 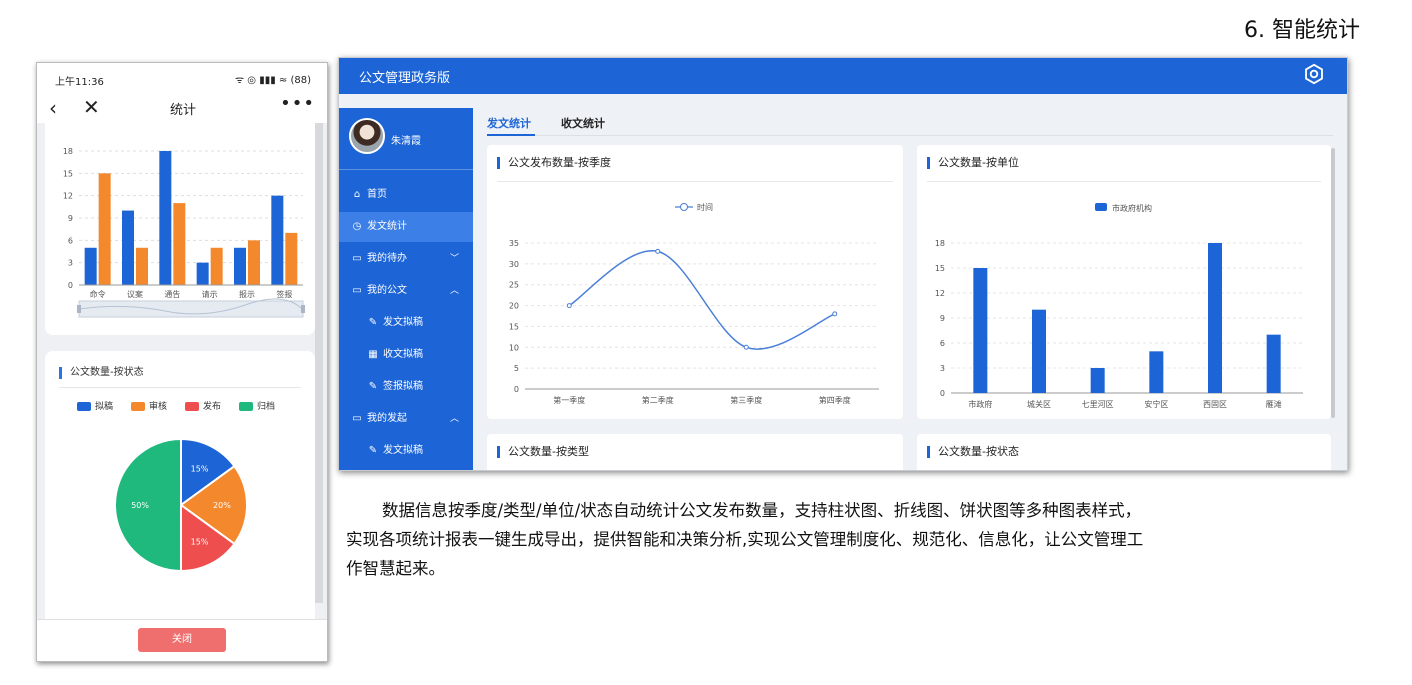 What do you see at coordinates (942, 318) in the screenshot?
I see `y-tick-label: 9` at bounding box center [942, 318].